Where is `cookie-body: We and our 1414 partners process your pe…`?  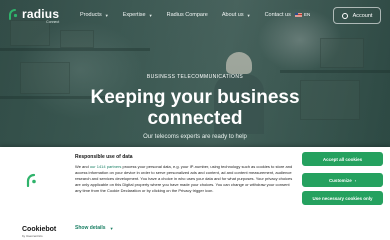
cookie-body: We and our 1414 partners process your pe… is located at coordinates (186, 179).